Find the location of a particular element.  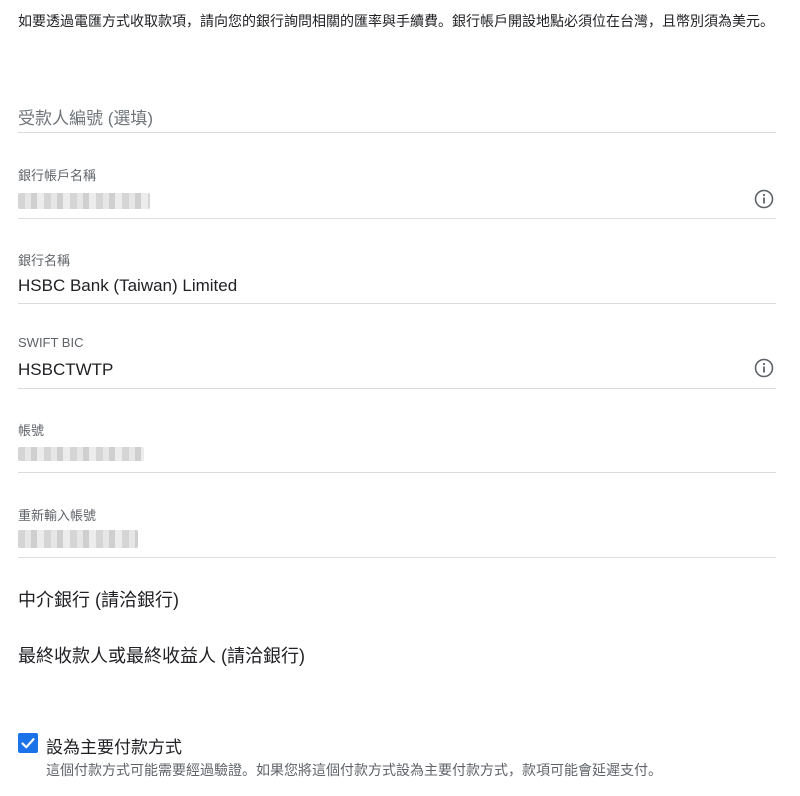

account-name-label: 銀行帳戶名稱 is located at coordinates (57, 175).